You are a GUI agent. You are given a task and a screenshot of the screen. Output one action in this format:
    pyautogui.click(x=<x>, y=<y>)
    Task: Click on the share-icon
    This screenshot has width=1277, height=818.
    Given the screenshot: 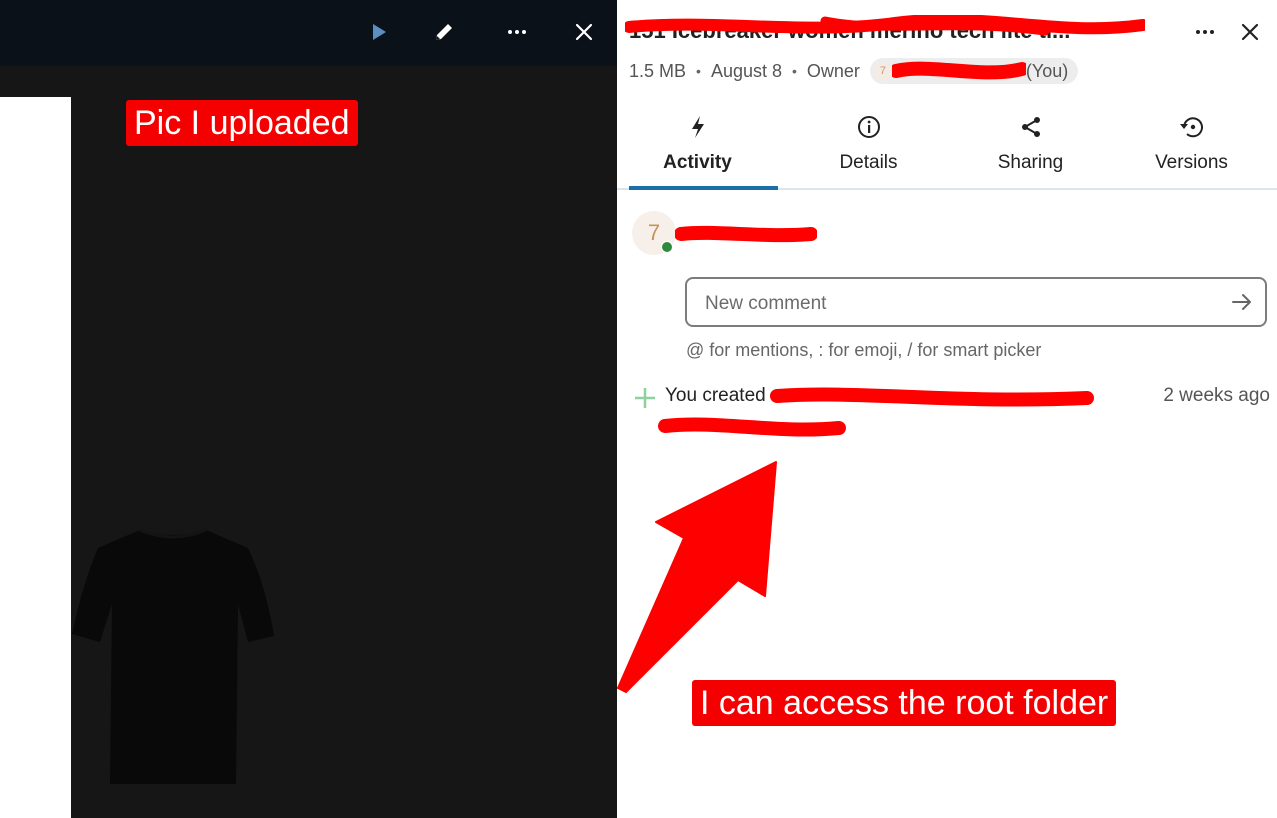 What is the action you would take?
    pyautogui.click(x=1030, y=127)
    